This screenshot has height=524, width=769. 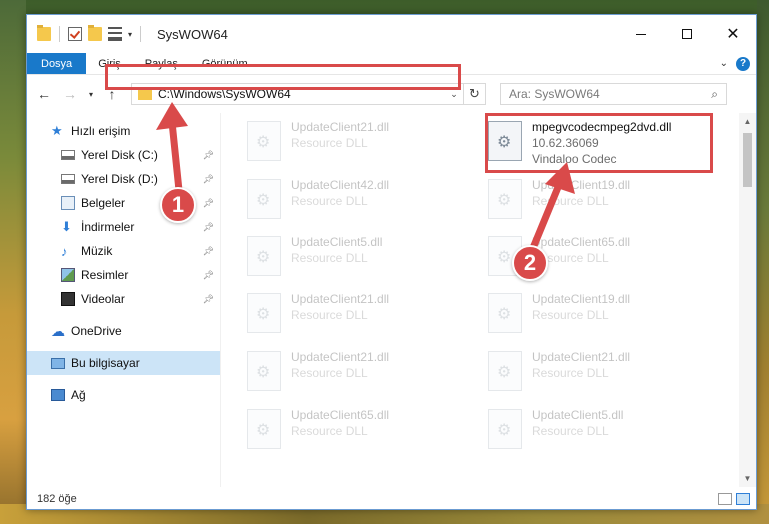 I want to click on tab-giris: Giriş, so click(x=109, y=63).